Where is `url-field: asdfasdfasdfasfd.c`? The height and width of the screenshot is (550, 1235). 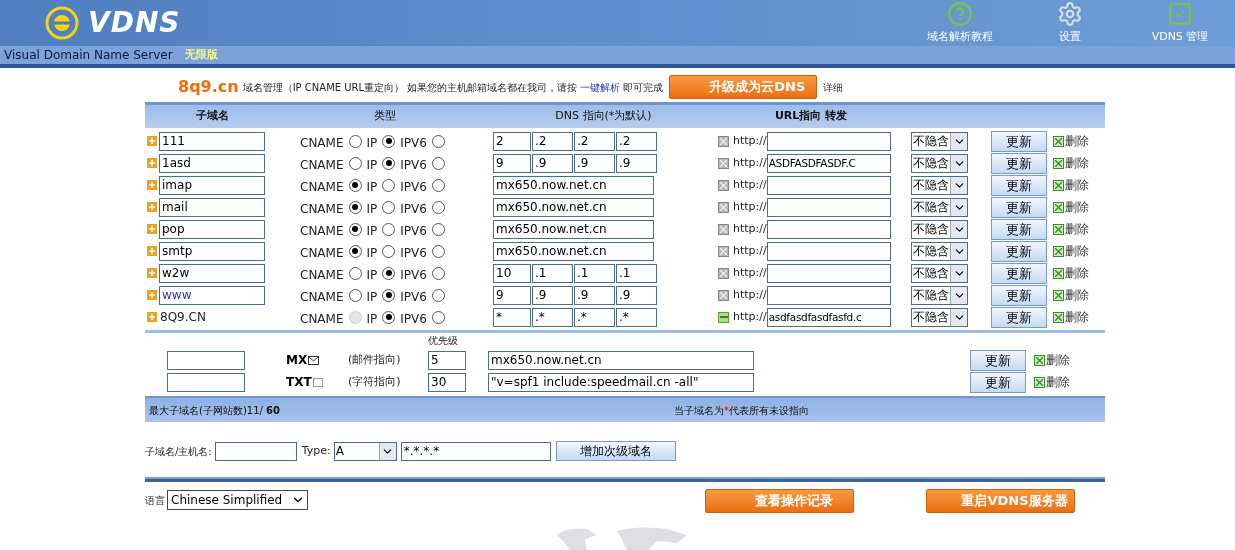 url-field: asdfasdfasdfasfd.c is located at coordinates (828, 317).